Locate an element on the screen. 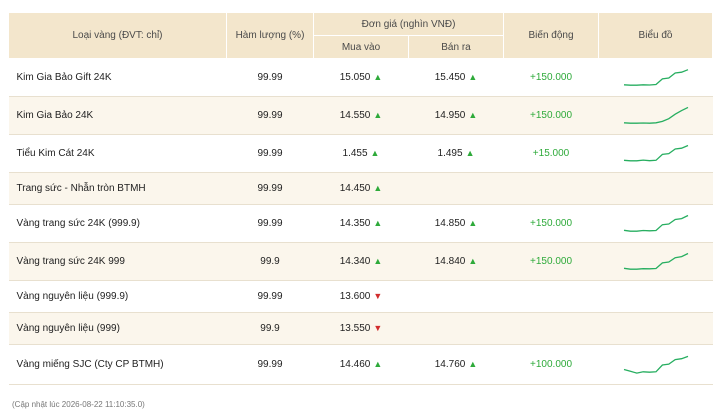 Image resolution: width=720 pixels, height=419 pixels. gold-type-cell: Vàng trang sức 24K (999.9) is located at coordinates (117, 223).